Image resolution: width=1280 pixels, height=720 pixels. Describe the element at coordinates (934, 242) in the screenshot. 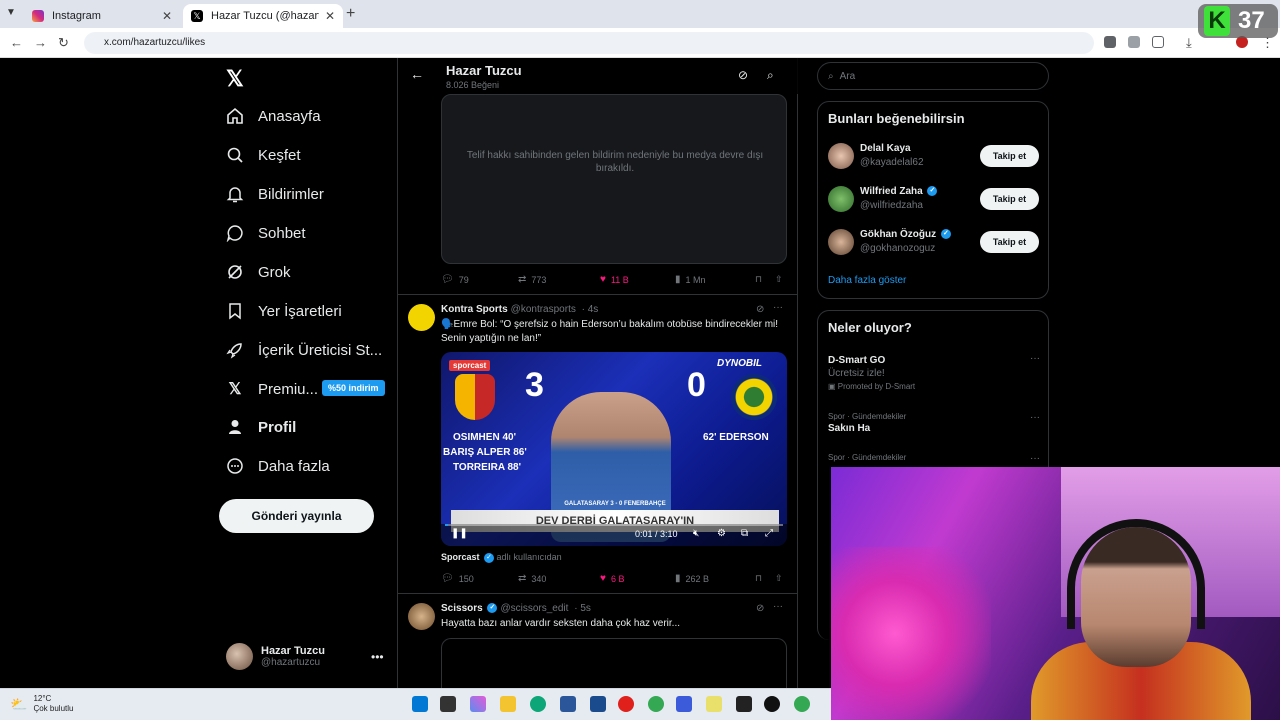

I see `suggestion-item: Gökhan Özoğuz ✓ @gokhanozoguz Takip et` at that location.